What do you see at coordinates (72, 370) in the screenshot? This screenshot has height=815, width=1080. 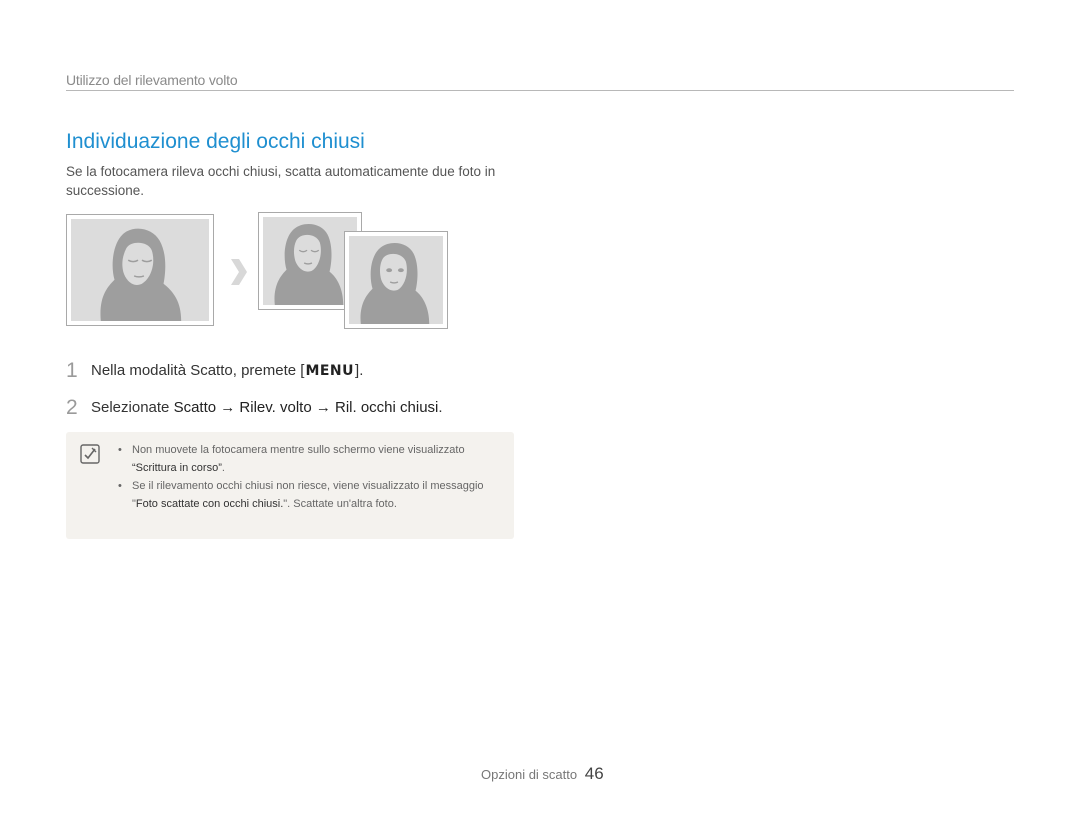 I see `step-number: 1` at bounding box center [72, 370].